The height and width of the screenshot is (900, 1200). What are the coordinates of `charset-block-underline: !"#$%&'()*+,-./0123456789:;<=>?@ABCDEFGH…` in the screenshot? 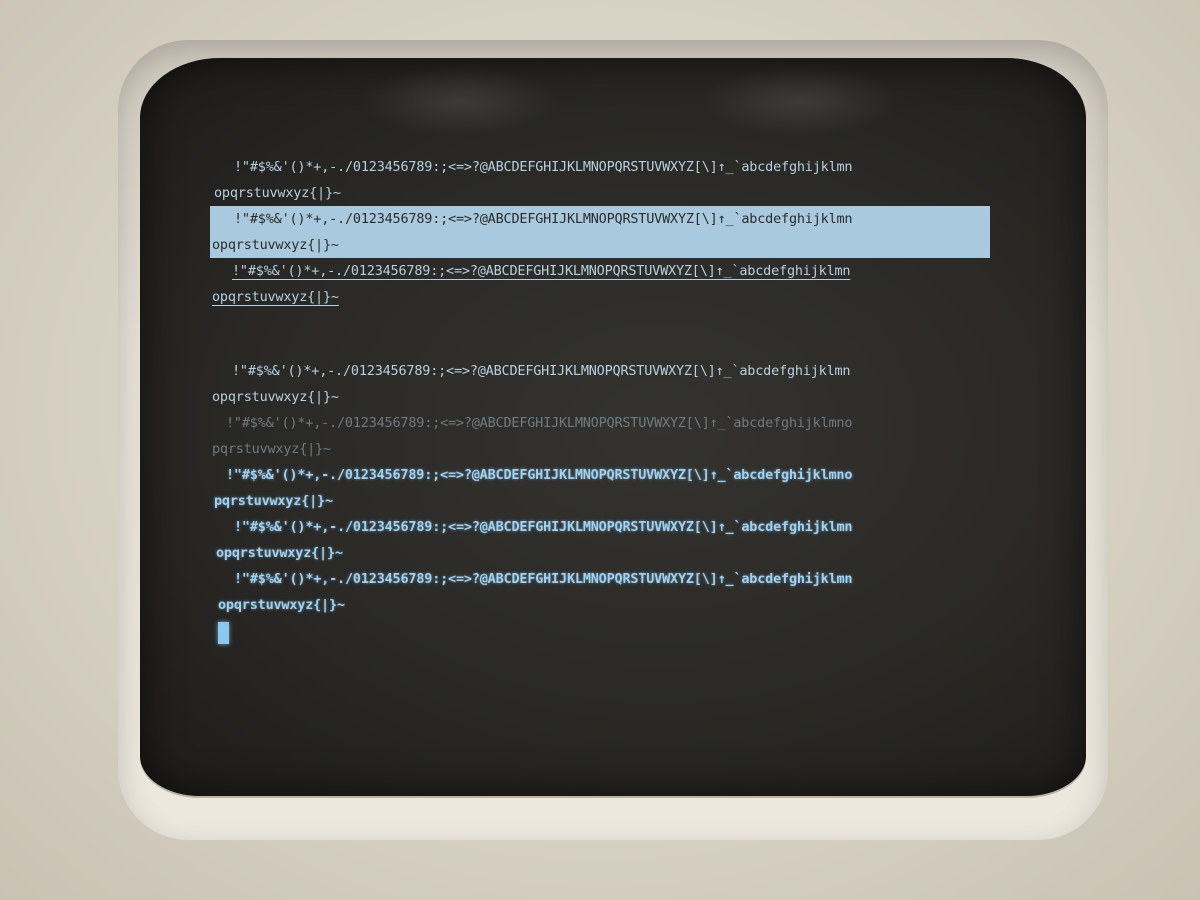 It's located at (600, 284).